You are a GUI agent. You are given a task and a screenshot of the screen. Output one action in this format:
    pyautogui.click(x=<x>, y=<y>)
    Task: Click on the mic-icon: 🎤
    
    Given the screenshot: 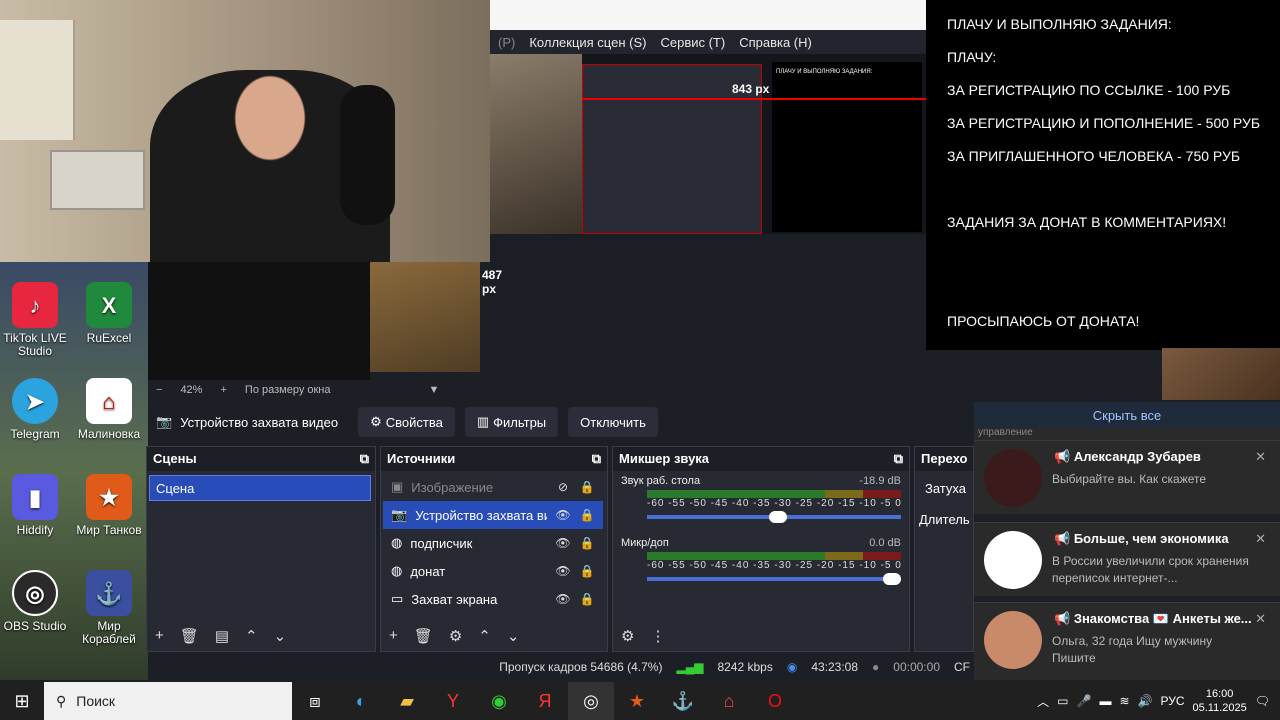 What is the action you would take?
    pyautogui.click(x=1084, y=701)
    